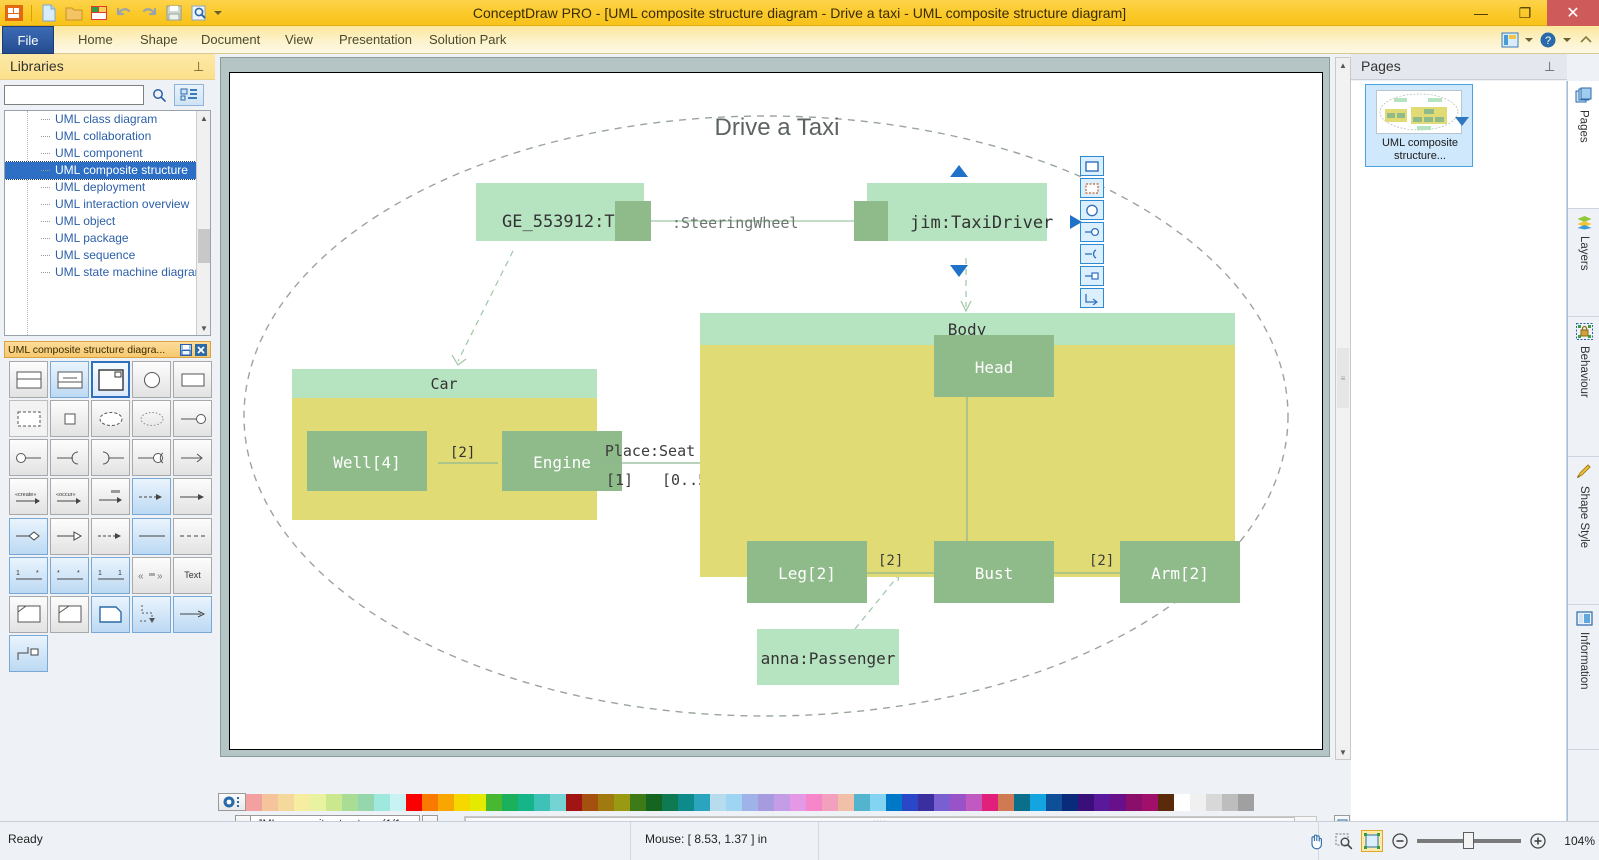  What do you see at coordinates (192, 536) in the screenshot?
I see `shape-dashed-line` at bounding box center [192, 536].